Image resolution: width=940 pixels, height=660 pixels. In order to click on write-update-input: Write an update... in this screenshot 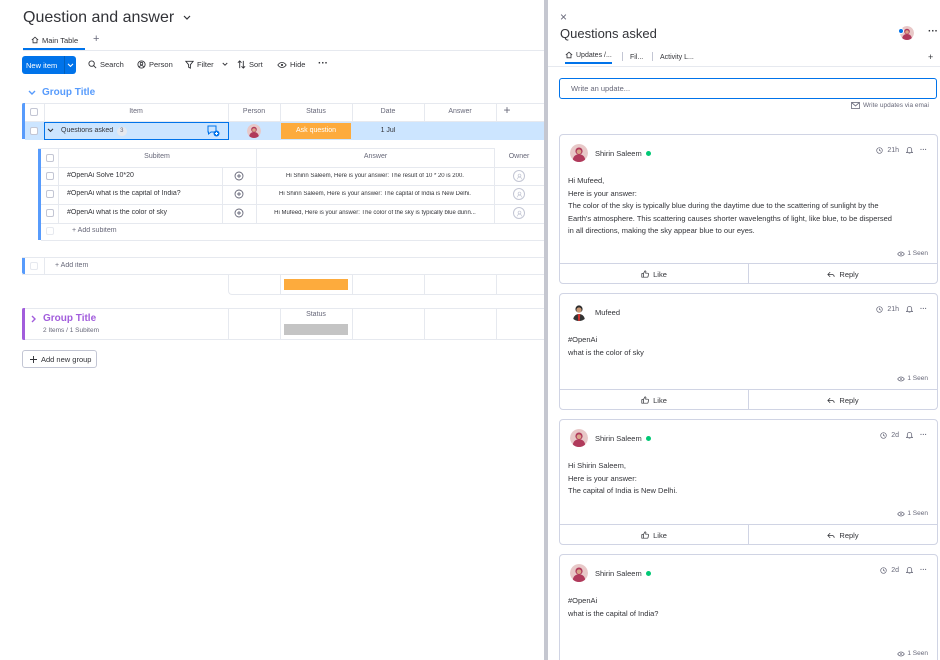, I will do `click(748, 88)`.